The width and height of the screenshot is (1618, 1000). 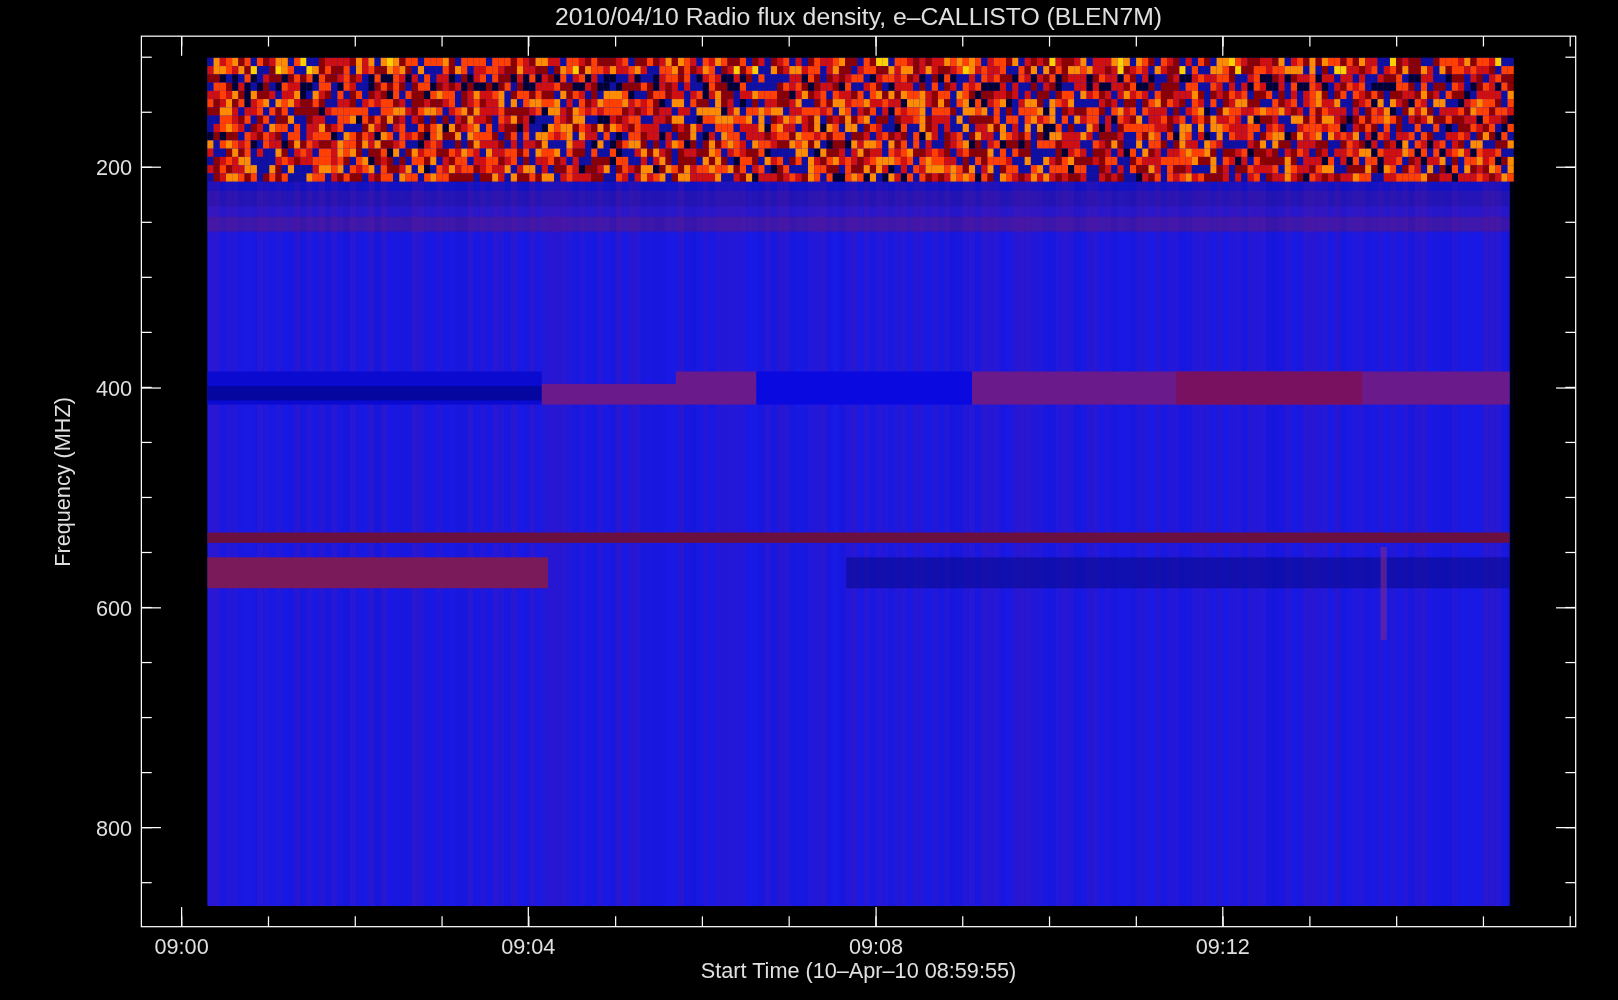 What do you see at coordinates (876, 946) in the screenshot?
I see `x-tick-label: 09:08` at bounding box center [876, 946].